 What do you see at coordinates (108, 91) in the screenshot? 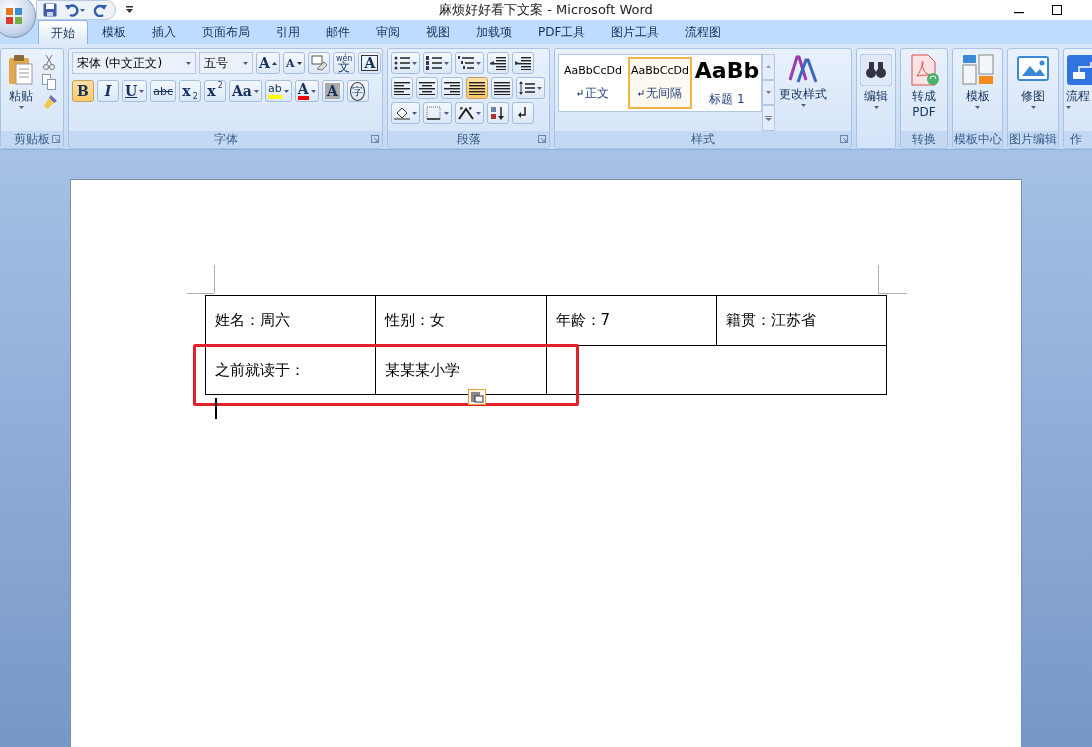
I see `italic-button: I` at bounding box center [108, 91].